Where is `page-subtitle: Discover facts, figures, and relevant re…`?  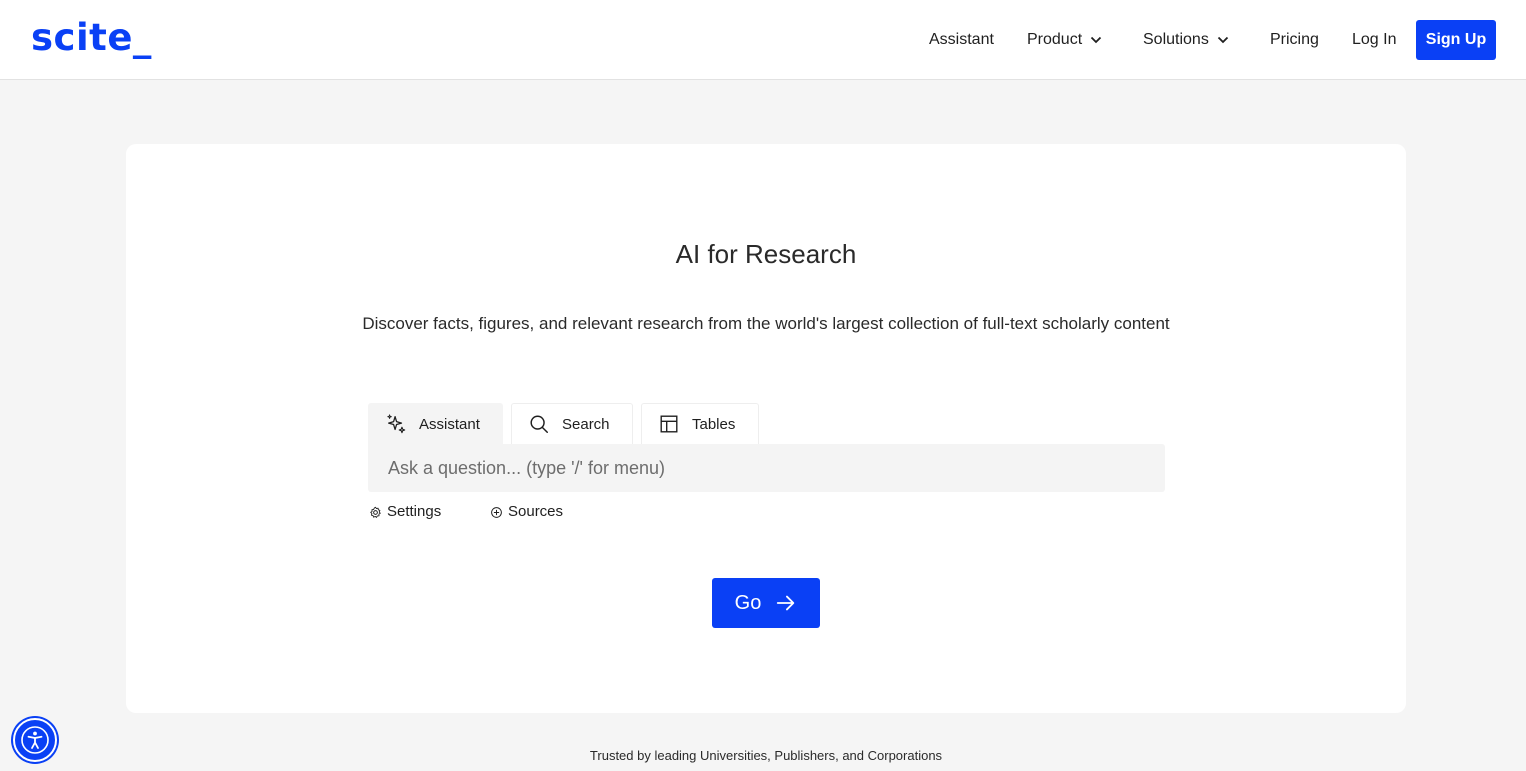 page-subtitle: Discover facts, figures, and relevant re… is located at coordinates (766, 323).